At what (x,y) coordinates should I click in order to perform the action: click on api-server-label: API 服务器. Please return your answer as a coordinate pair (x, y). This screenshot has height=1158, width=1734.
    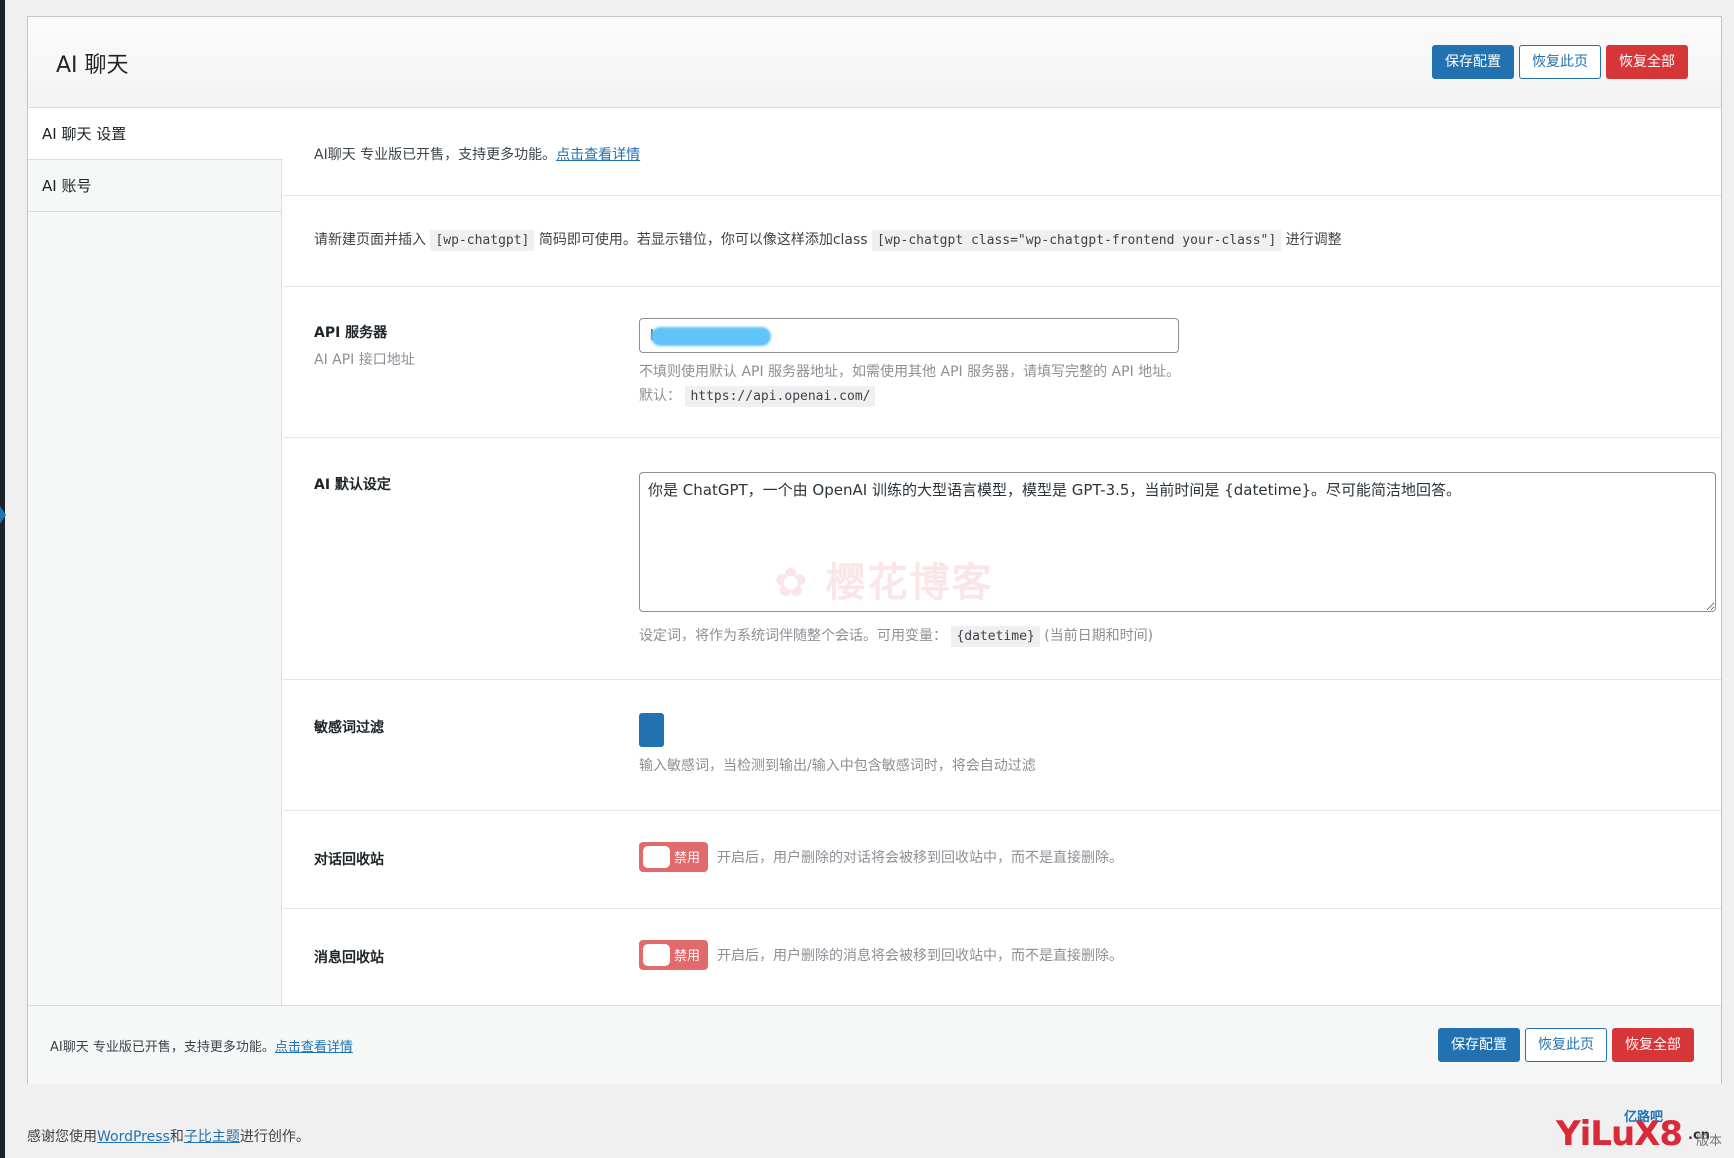
    Looking at the image, I should click on (351, 333).